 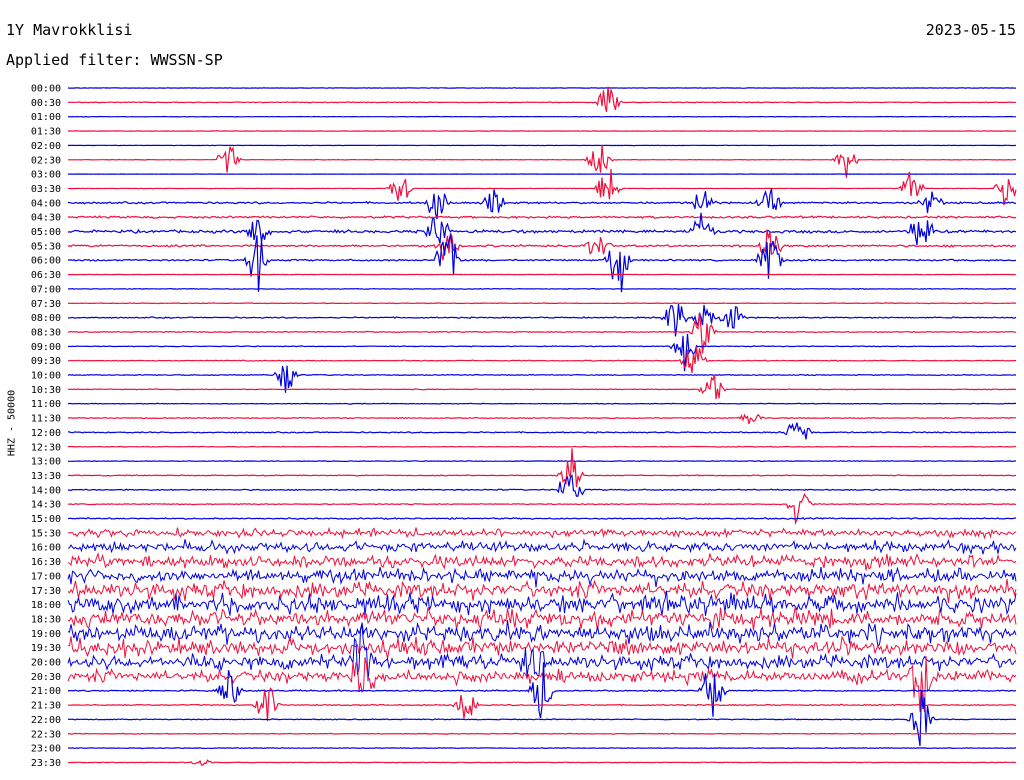 I want to click on trace-row-0730: 07:30, so click(x=524, y=304).